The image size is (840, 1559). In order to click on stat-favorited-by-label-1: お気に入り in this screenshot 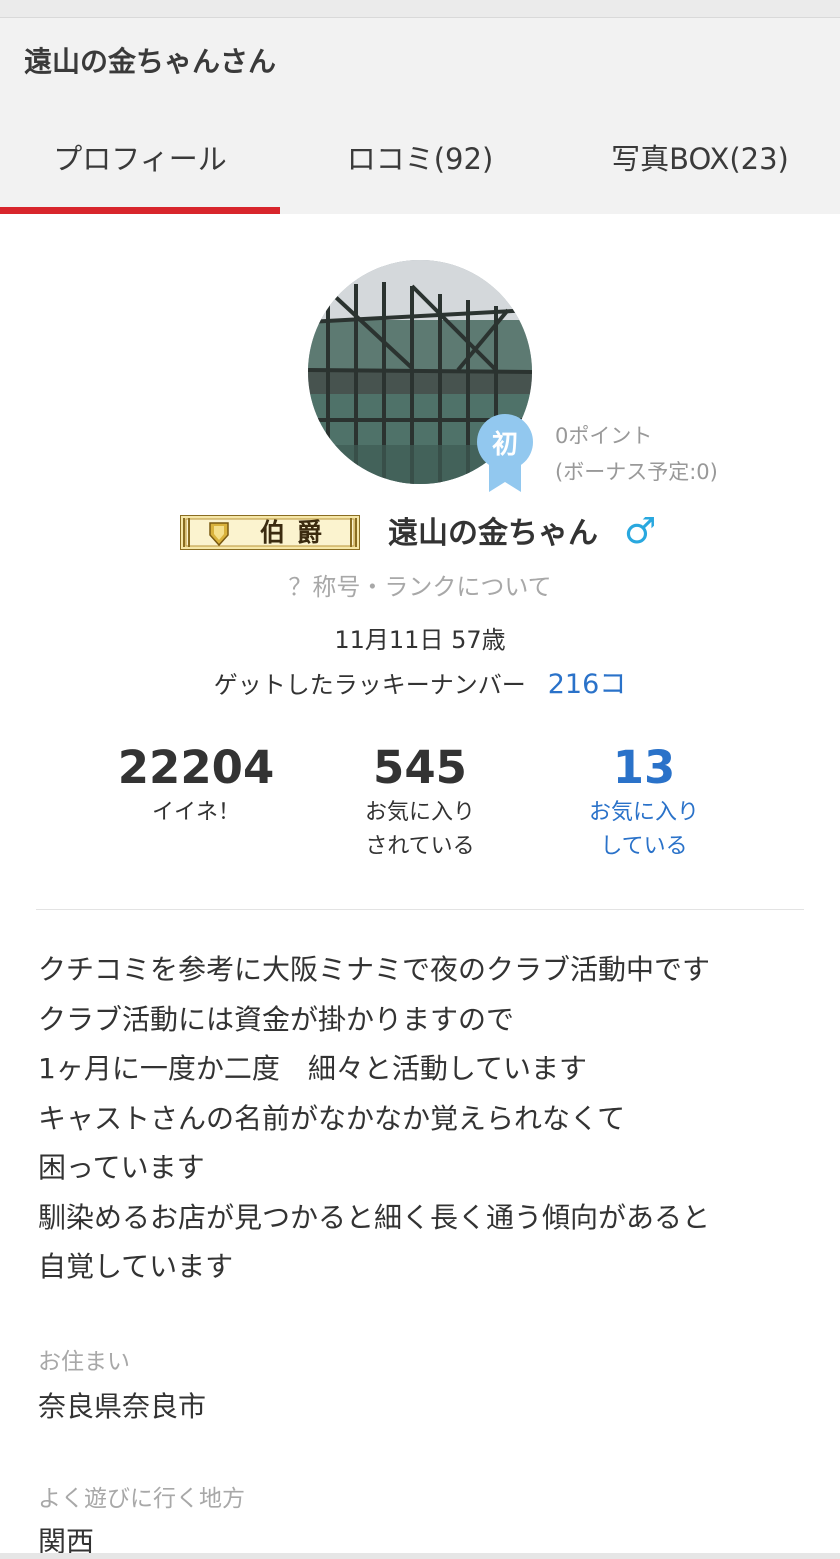, I will do `click(419, 812)`.